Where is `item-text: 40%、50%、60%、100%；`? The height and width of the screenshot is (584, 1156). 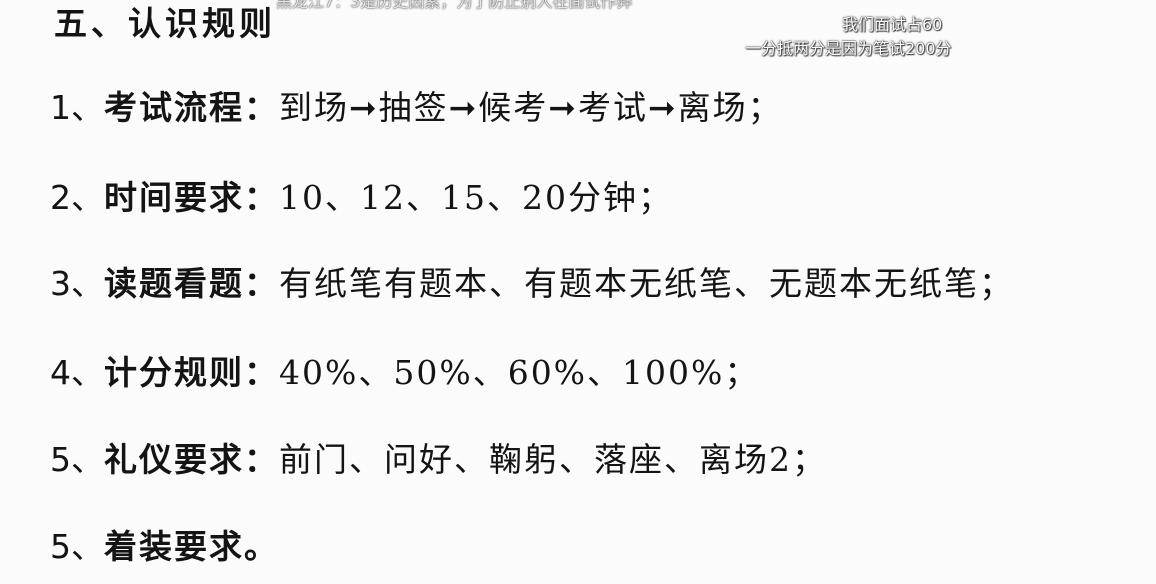 item-text: 40%、50%、60%、100%； is located at coordinates (519, 372).